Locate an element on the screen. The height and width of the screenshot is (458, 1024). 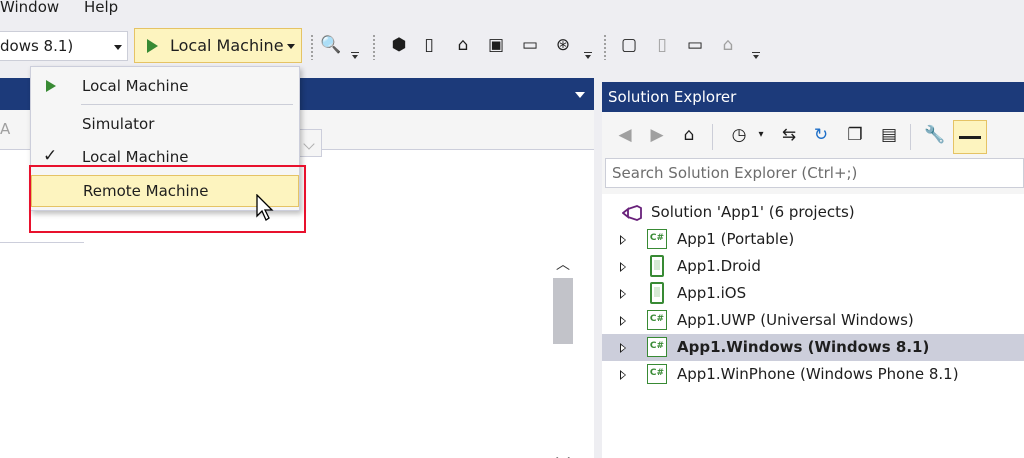
show-all-files-icon: ▤ is located at coordinates (889, 135).